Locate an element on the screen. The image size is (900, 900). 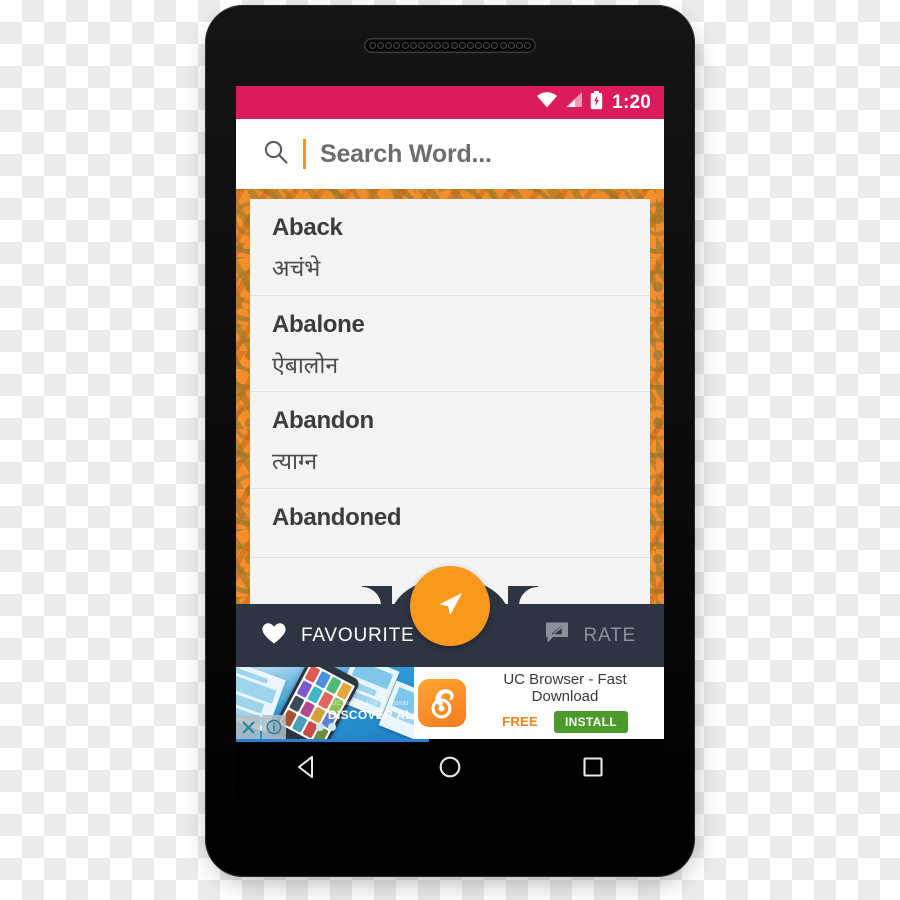
ad-cta-row: FREE INSTALL is located at coordinates (565, 721).